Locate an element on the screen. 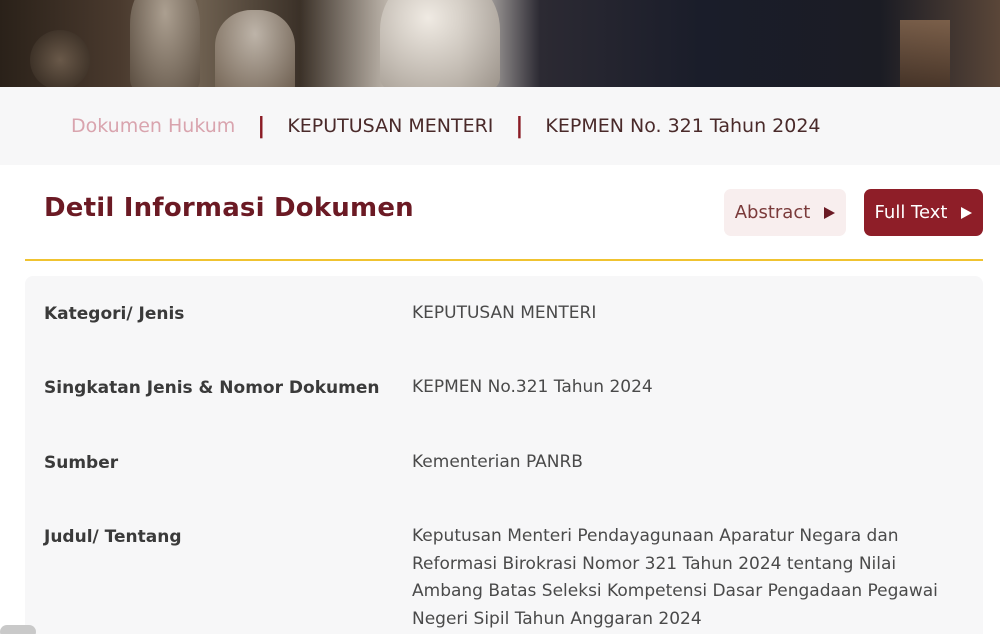  abstract-button: Abstract is located at coordinates (785, 212).